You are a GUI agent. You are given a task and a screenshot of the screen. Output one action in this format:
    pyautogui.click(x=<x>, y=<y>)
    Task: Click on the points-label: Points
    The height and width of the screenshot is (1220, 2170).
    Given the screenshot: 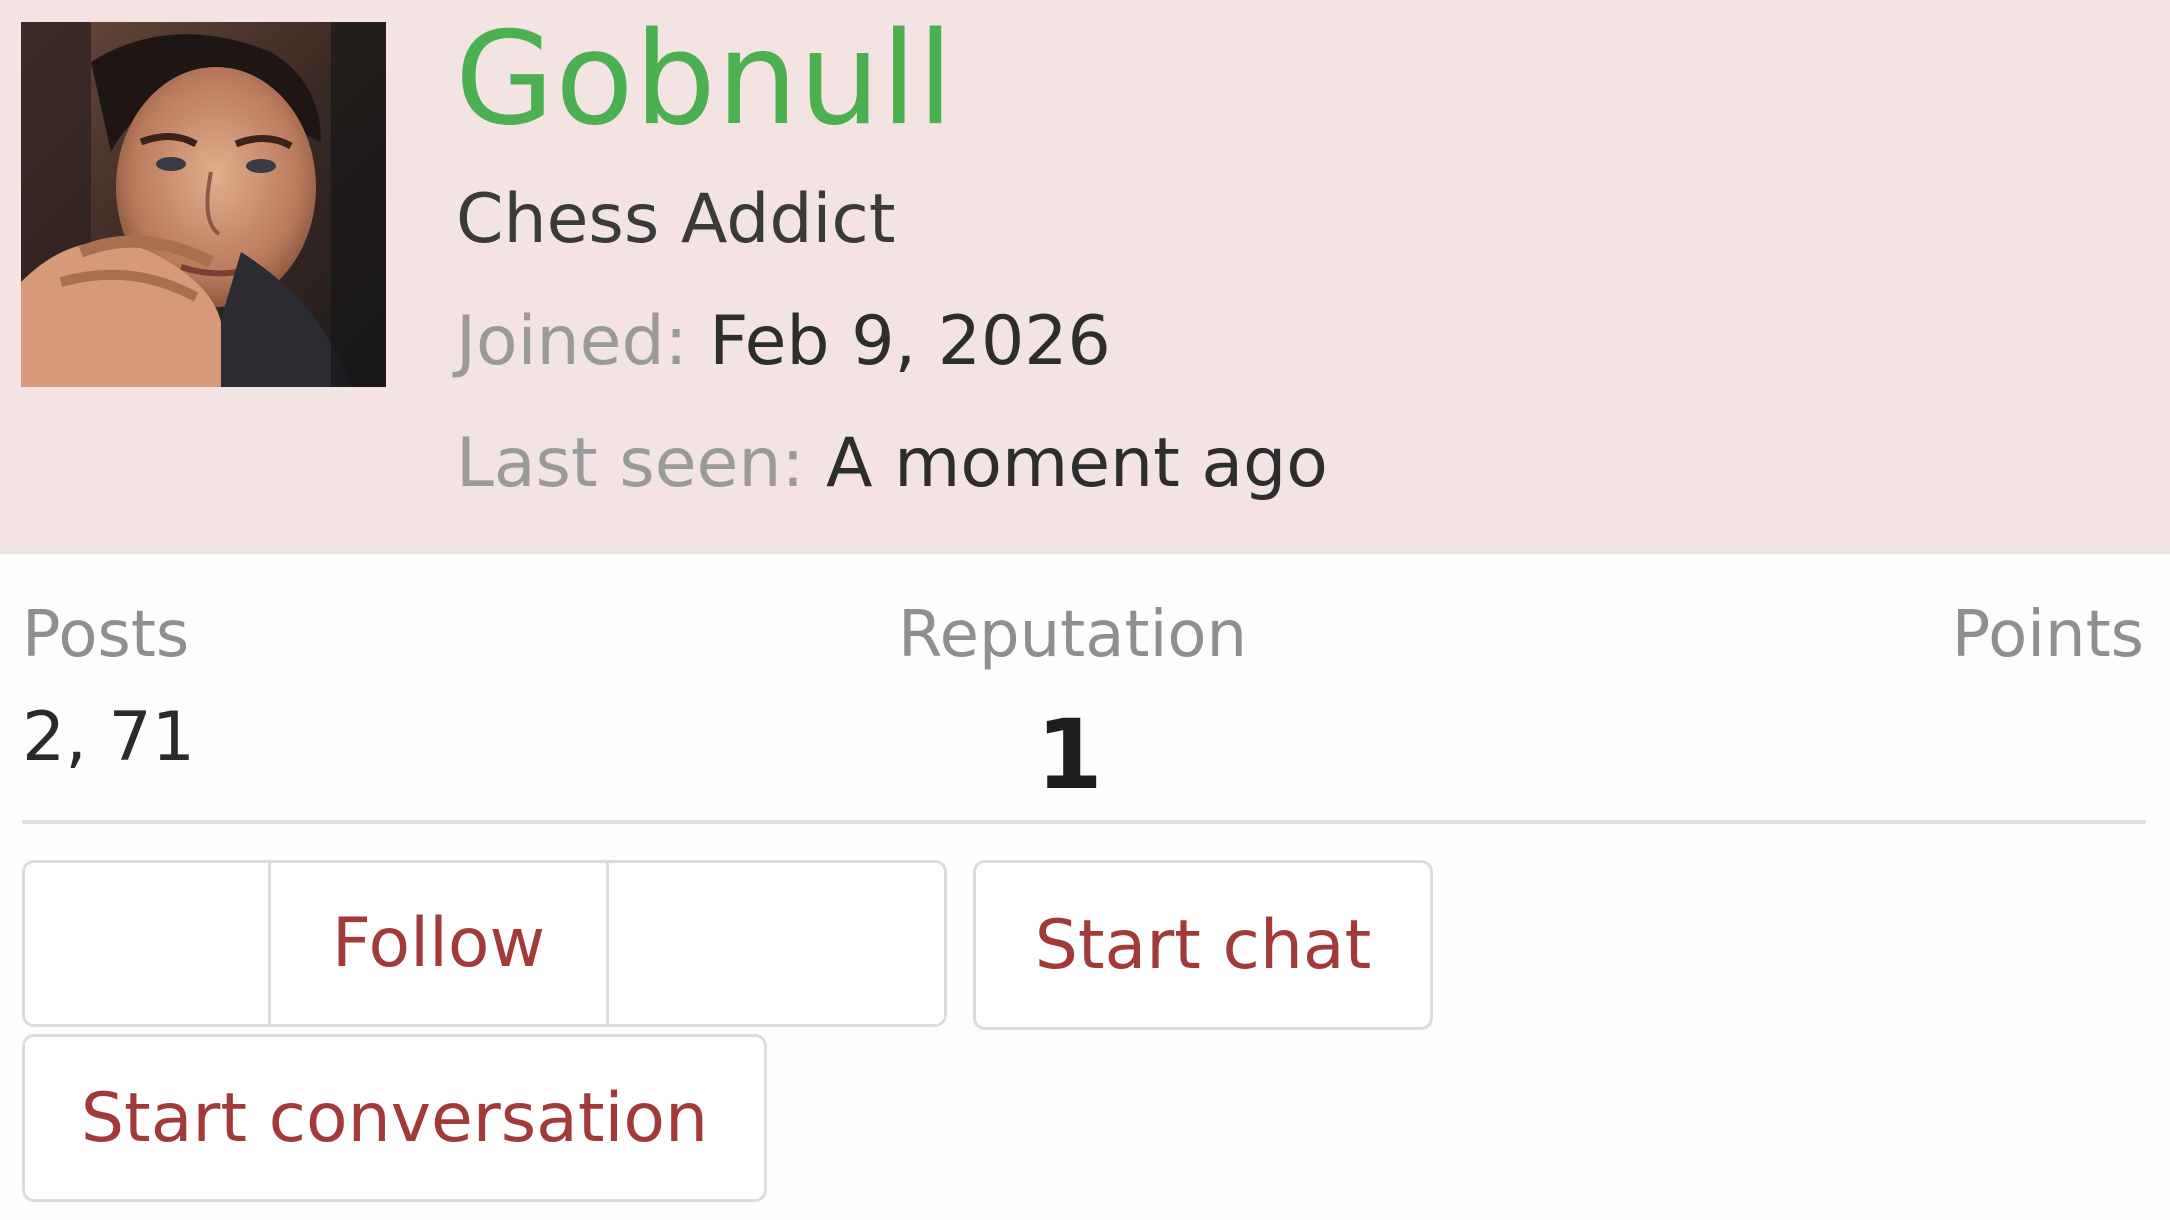 What is the action you would take?
    pyautogui.click(x=2047, y=635)
    